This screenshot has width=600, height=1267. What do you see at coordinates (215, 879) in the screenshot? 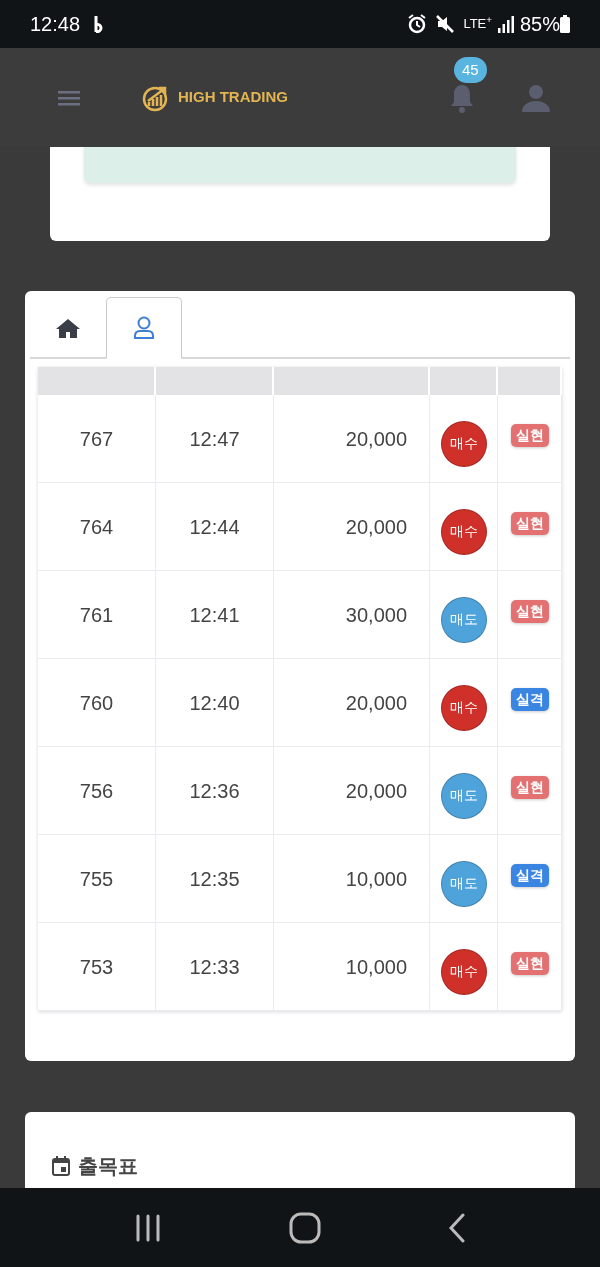
I see `table-cell: 12:35` at bounding box center [215, 879].